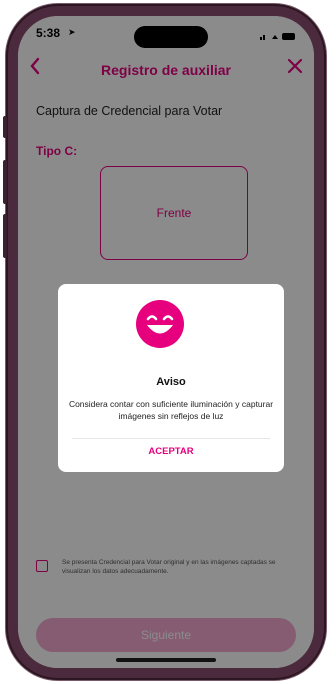 The image size is (336, 684). I want to click on side-button-volume-up, so click(5, 182).